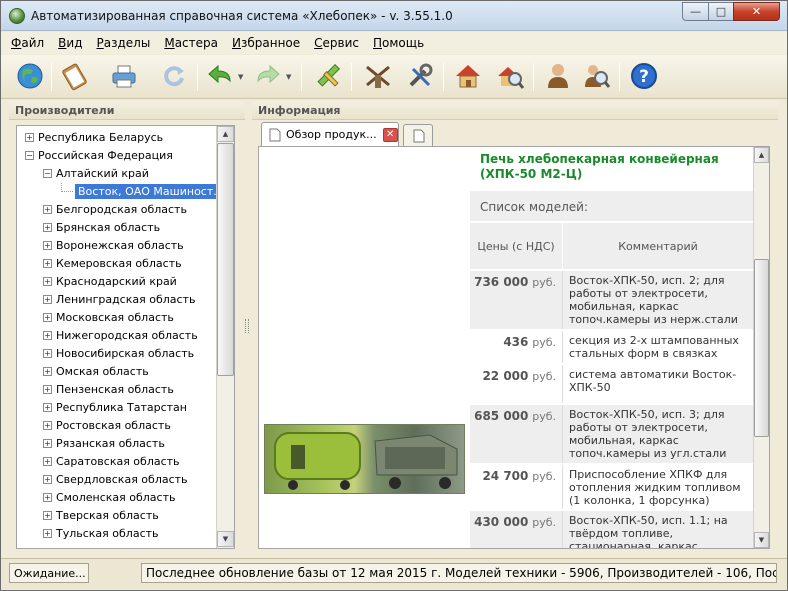 This screenshot has width=788, height=591. Describe the element at coordinates (111, 461) in the screenshot. I see `tree-item: + Саратовская область` at that location.